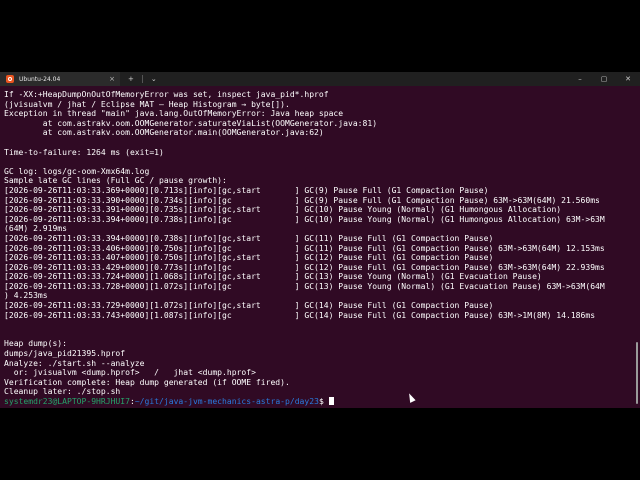 This screenshot has width=640, height=480. I want to click on terminal-line: Cleanup later: ./stop.sh, so click(62, 392).